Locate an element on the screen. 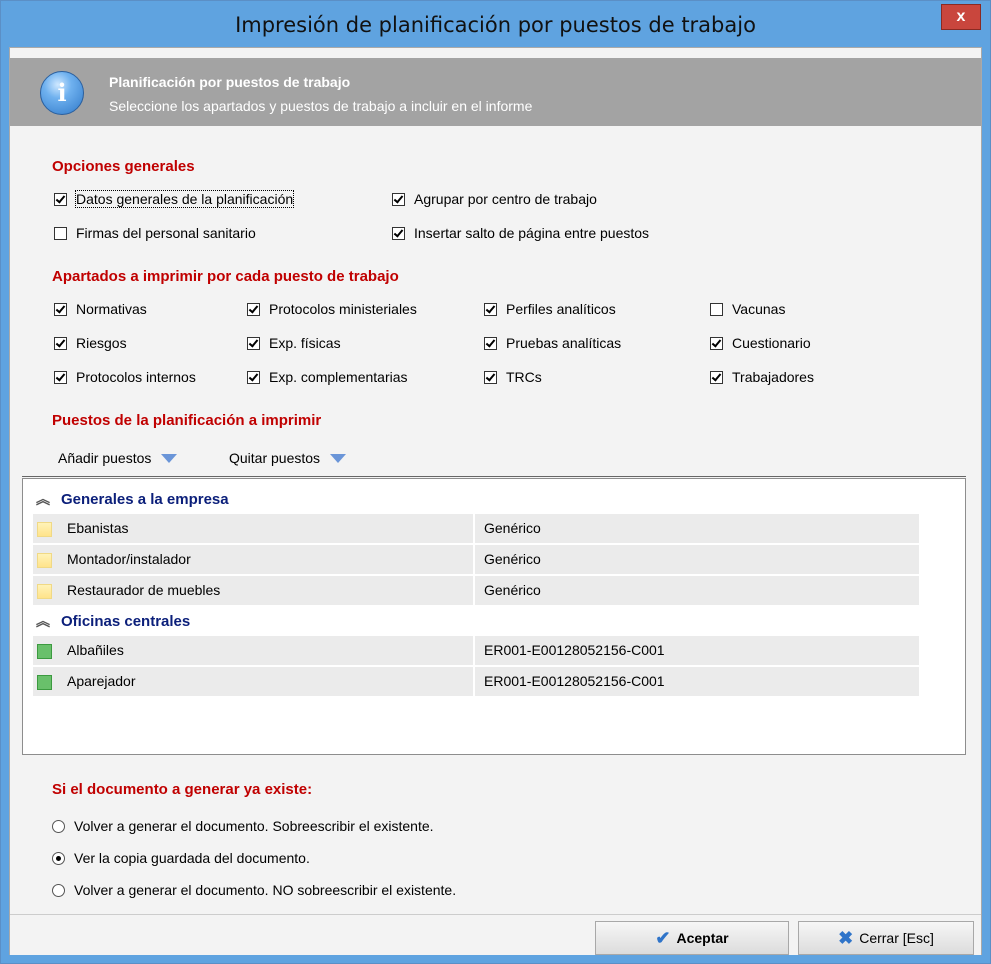 The height and width of the screenshot is (964, 991). checkbox-label: Normativas is located at coordinates (111, 309).